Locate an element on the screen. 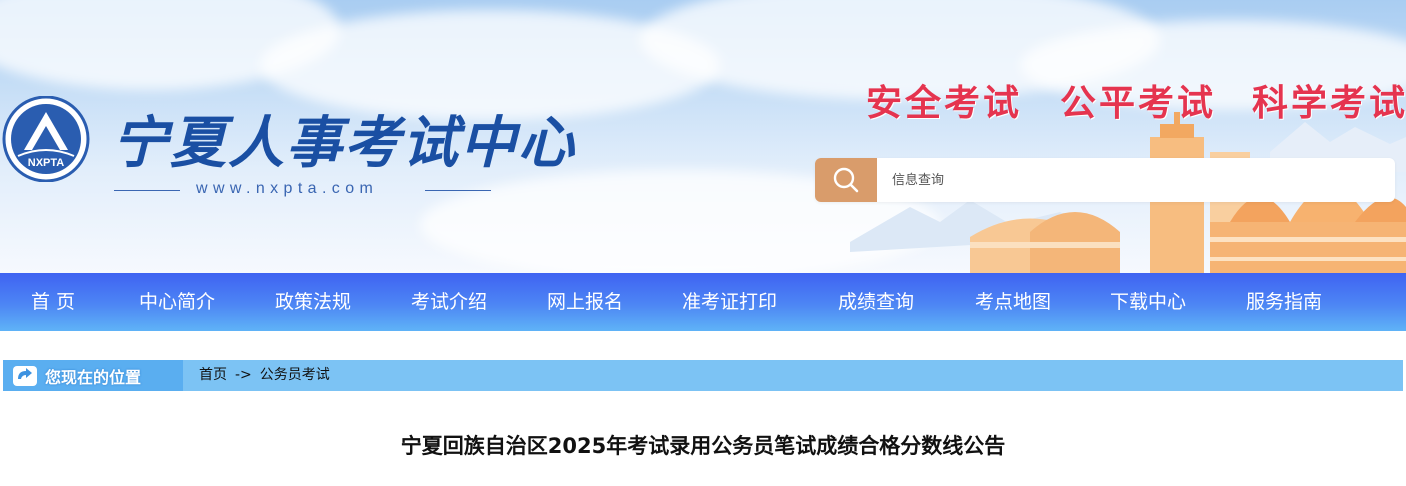 The image size is (1406, 486). search-box is located at coordinates (1105, 180).